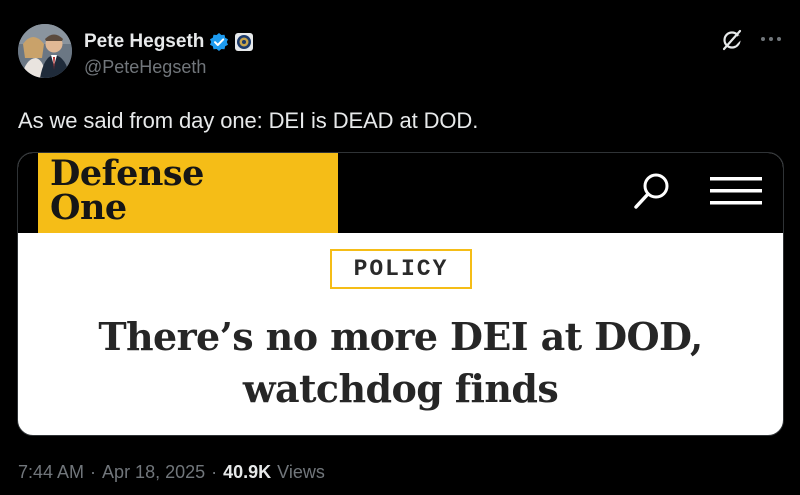 The width and height of the screenshot is (800, 495). I want to click on defense-one-logo: Defense One, so click(188, 193).